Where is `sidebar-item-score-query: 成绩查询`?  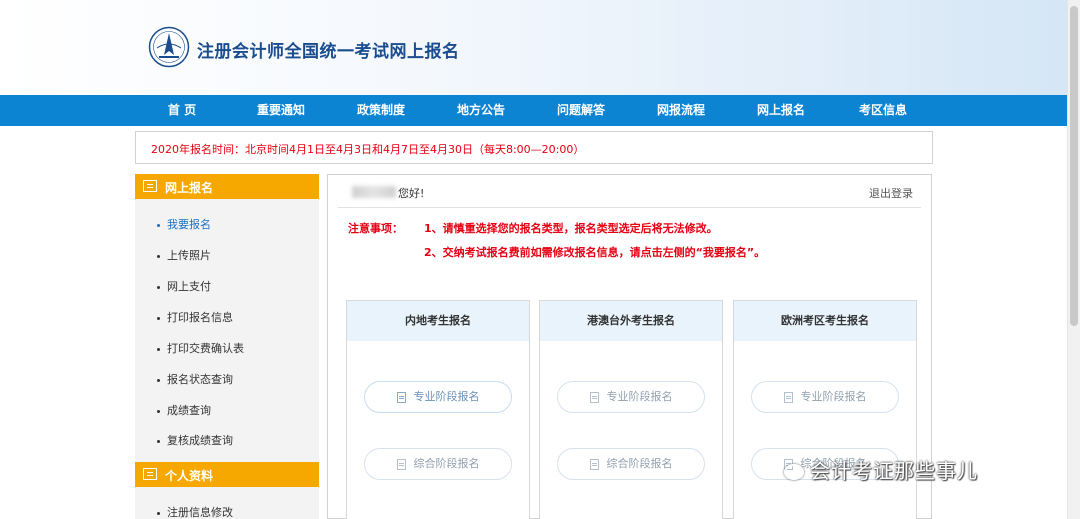 sidebar-item-score-query: 成绩查询 is located at coordinates (184, 410).